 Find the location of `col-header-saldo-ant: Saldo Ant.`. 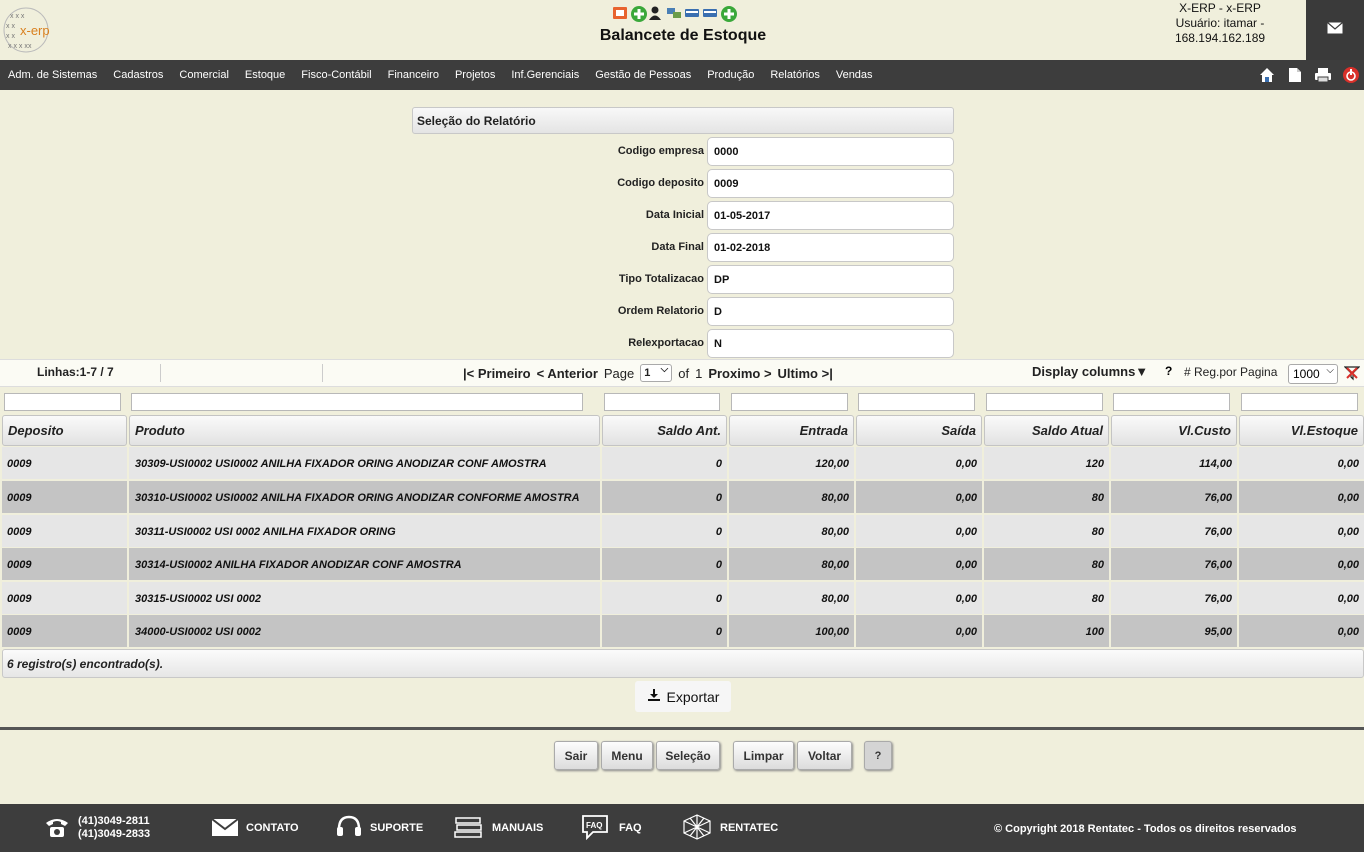

col-header-saldo-ant: Saldo Ant. is located at coordinates (664, 430).